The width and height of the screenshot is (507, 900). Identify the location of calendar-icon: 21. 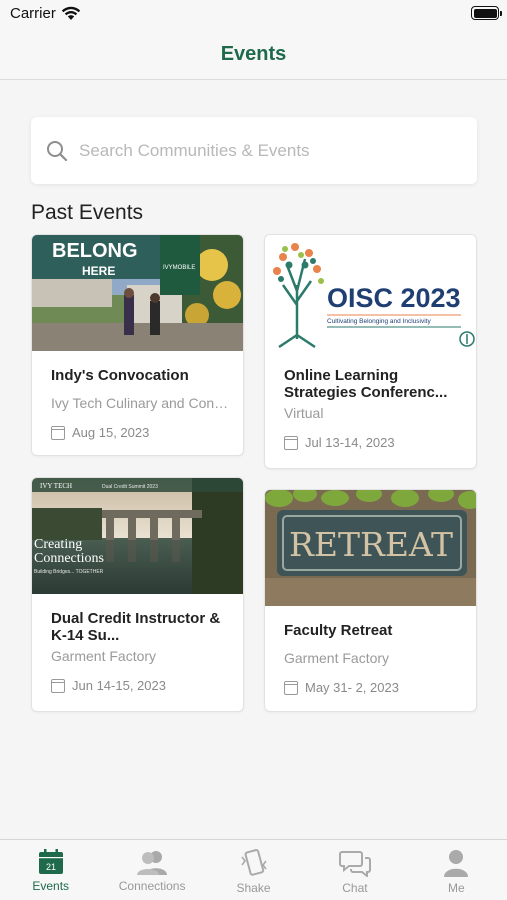
(50, 861).